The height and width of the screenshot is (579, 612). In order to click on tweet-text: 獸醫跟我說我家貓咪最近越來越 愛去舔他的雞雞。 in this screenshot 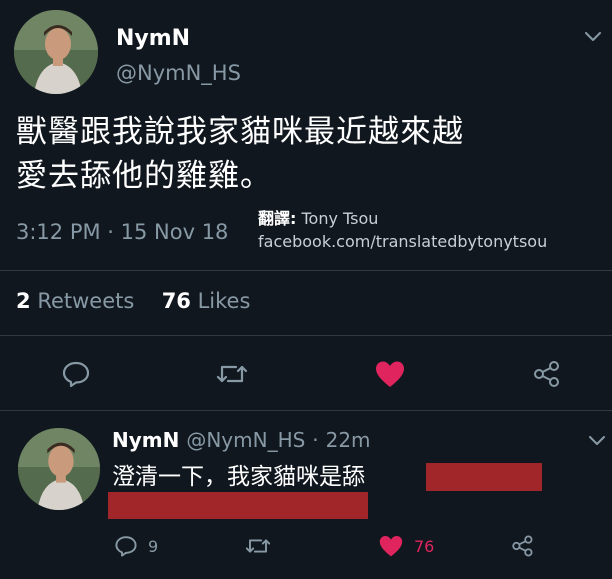, I will do `click(306, 154)`.